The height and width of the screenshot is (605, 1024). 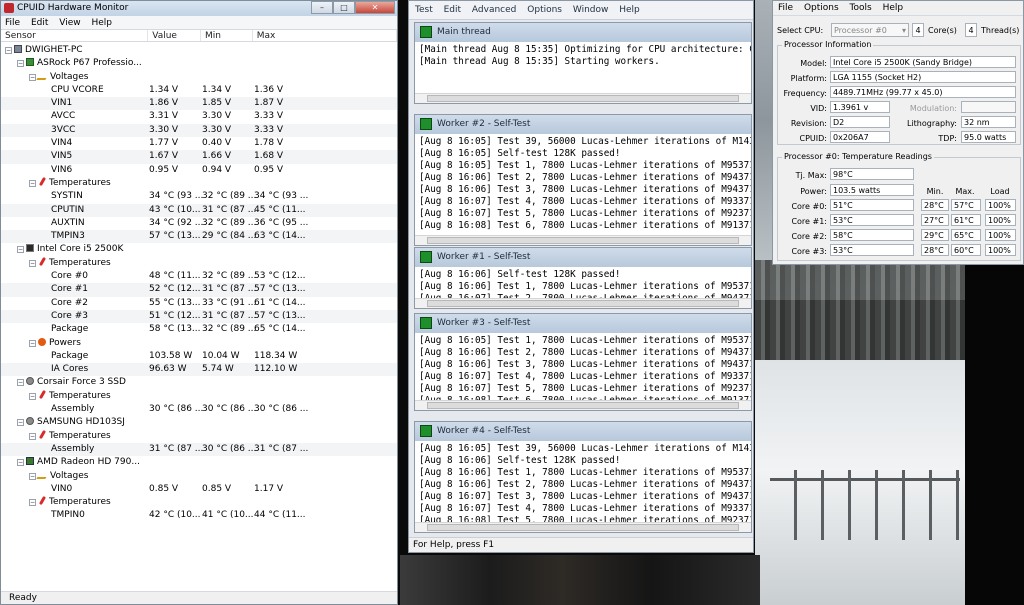 What do you see at coordinates (284, 343) in the screenshot?
I see `sensor-max` at bounding box center [284, 343].